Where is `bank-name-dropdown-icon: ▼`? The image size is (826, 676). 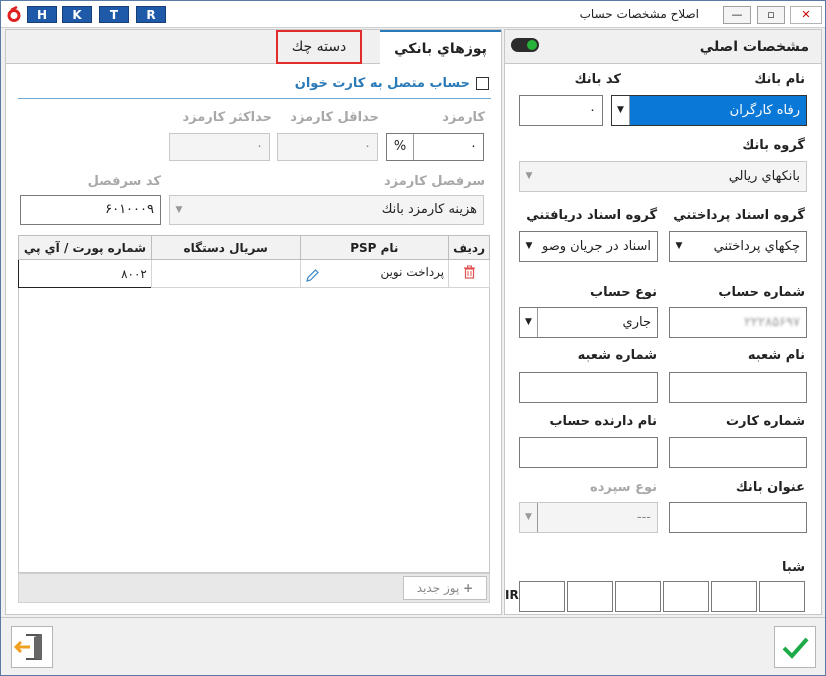
bank-name-dropdown-icon: ▼ is located at coordinates (621, 110).